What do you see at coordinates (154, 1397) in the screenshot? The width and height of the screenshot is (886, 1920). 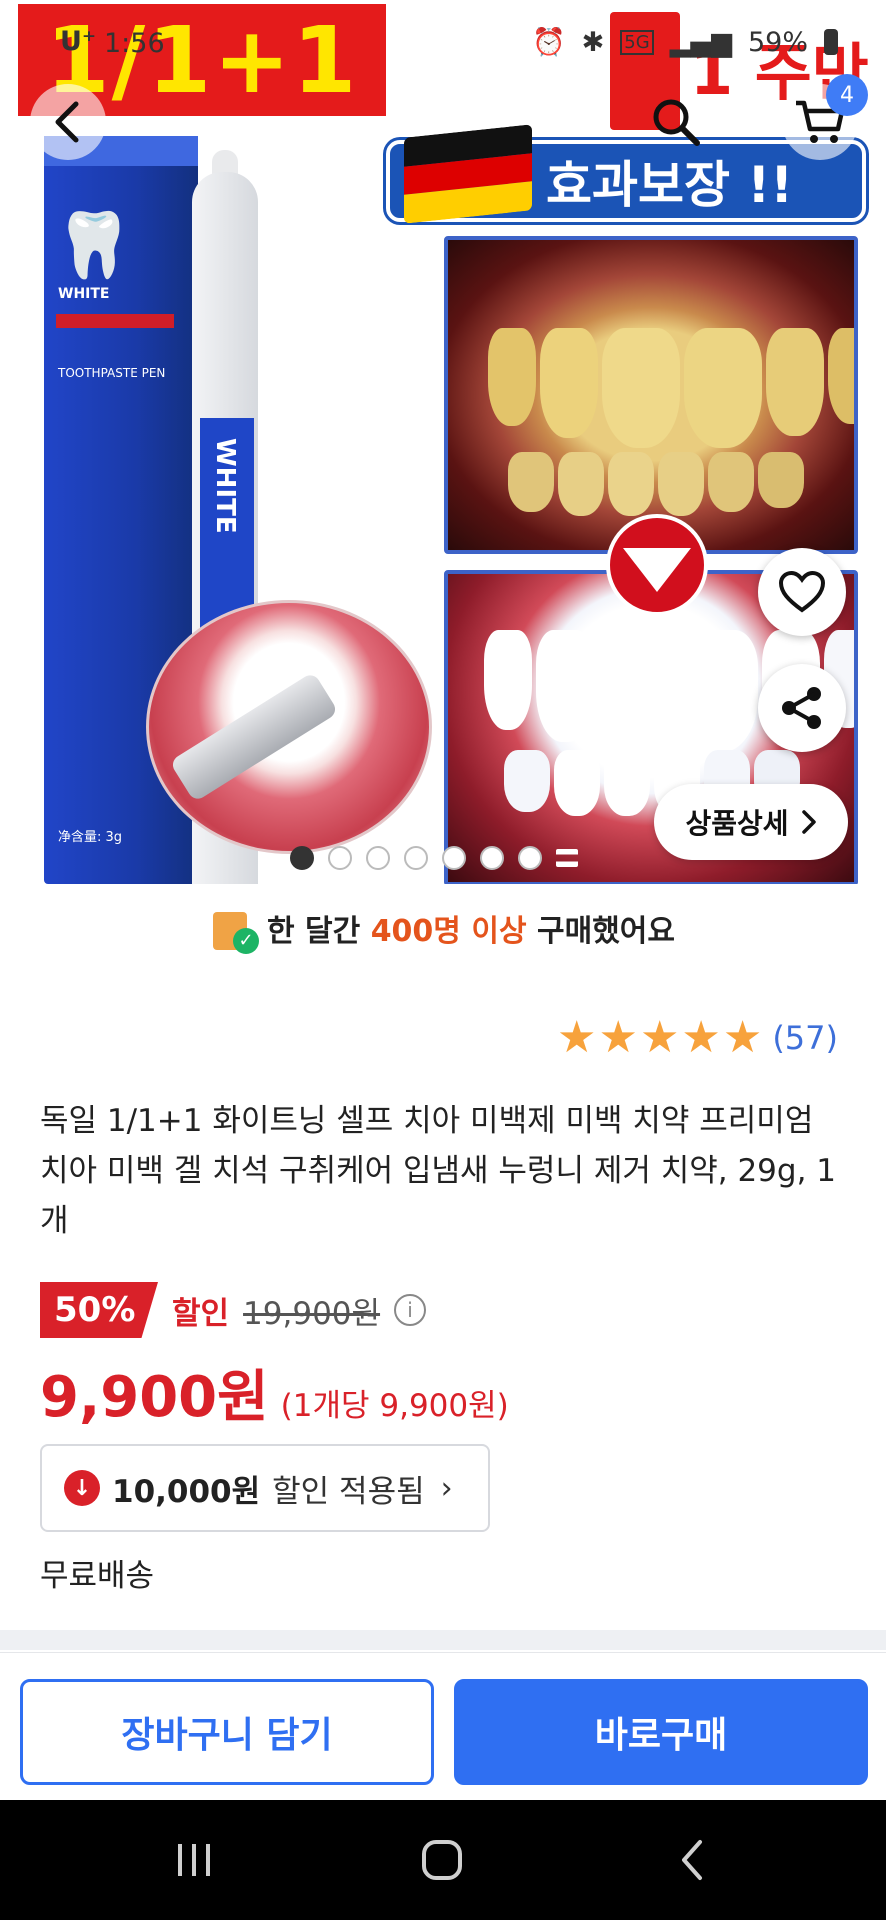 I see `sale-price: 9,900원` at bounding box center [154, 1397].